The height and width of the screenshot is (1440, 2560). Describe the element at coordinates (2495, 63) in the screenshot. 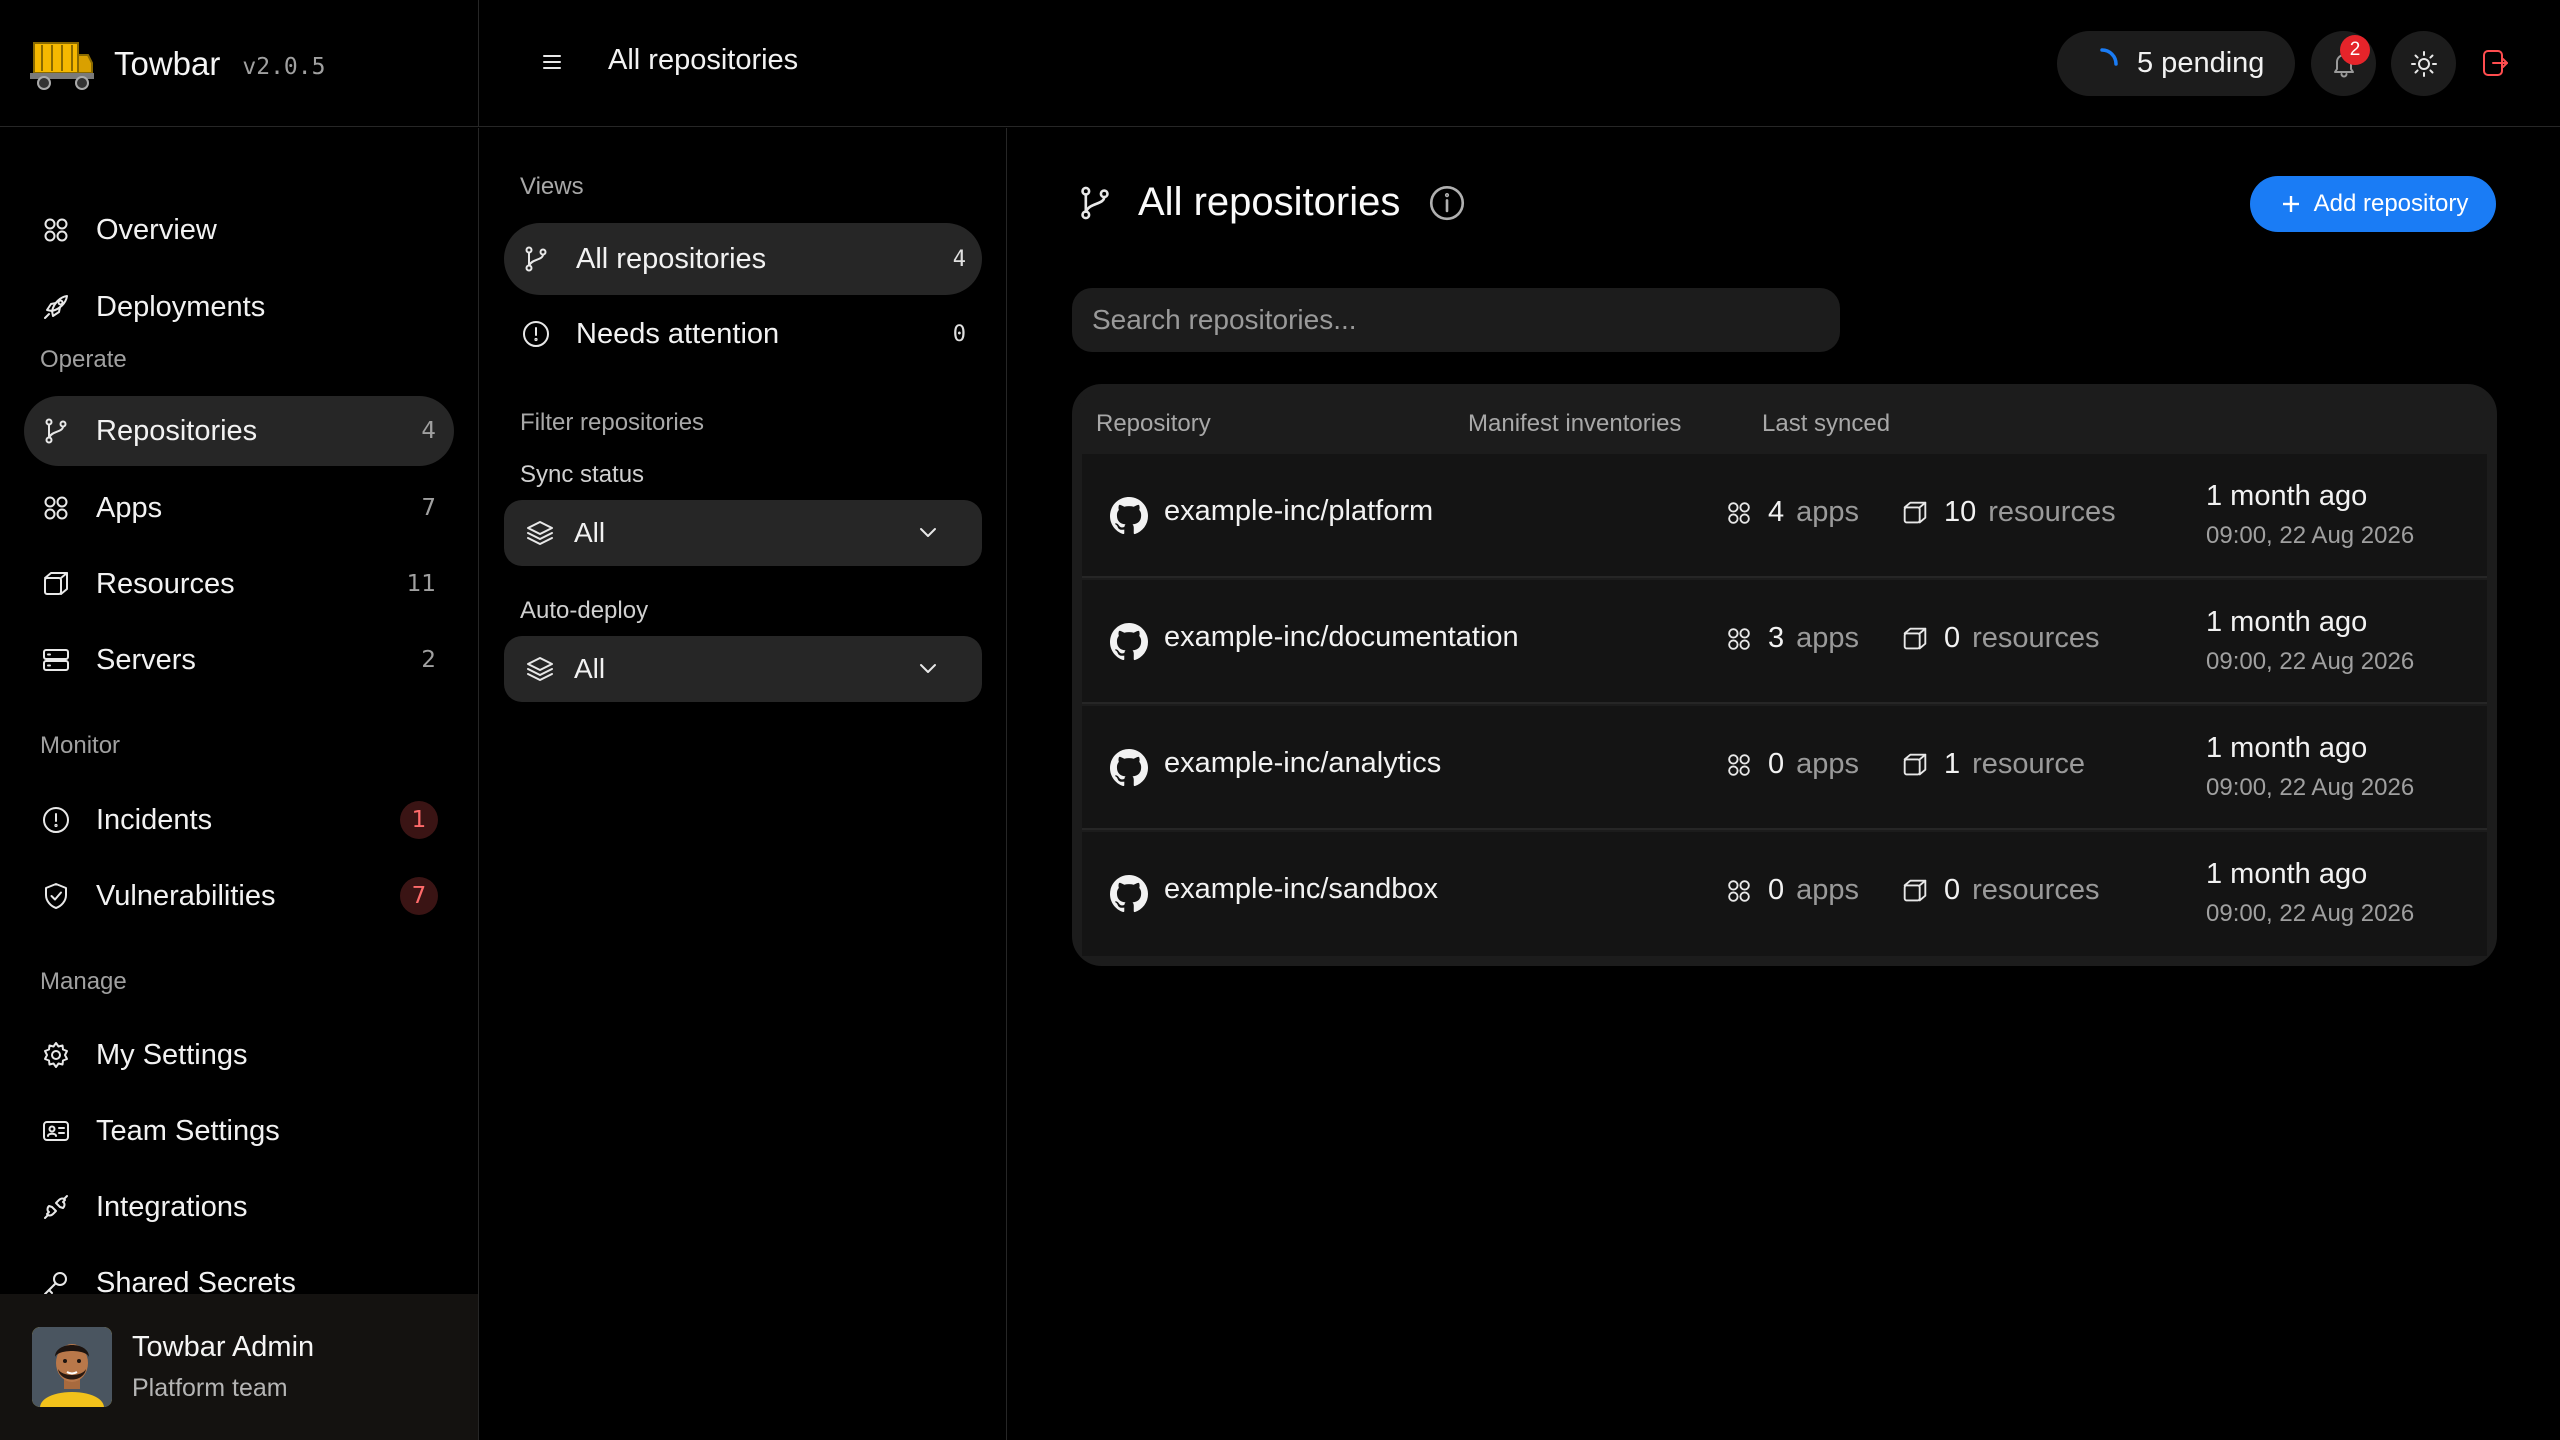

I see `logout-icon` at that location.